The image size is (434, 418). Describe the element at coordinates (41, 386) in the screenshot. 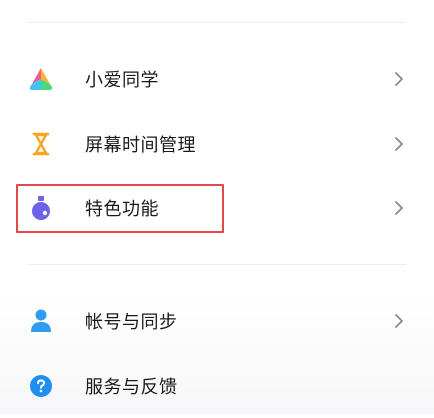

I see `help-icon` at that location.